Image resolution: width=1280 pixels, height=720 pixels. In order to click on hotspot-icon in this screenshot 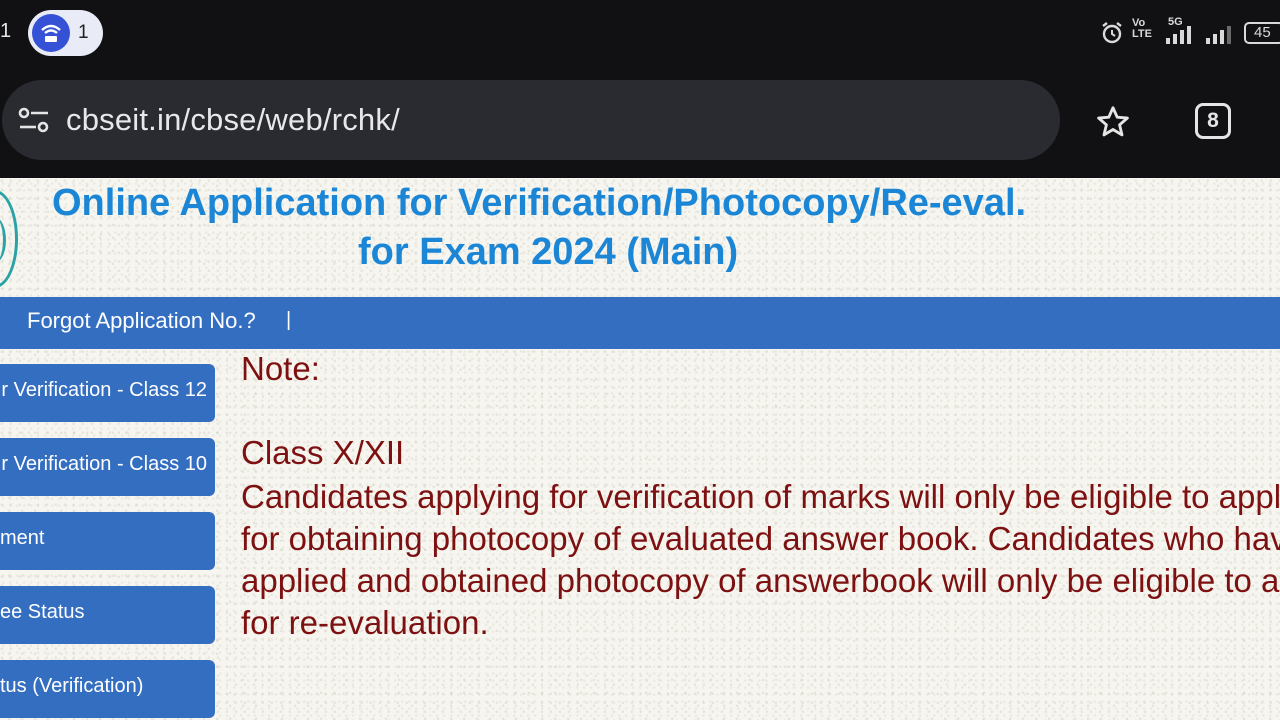, I will do `click(51, 33)`.